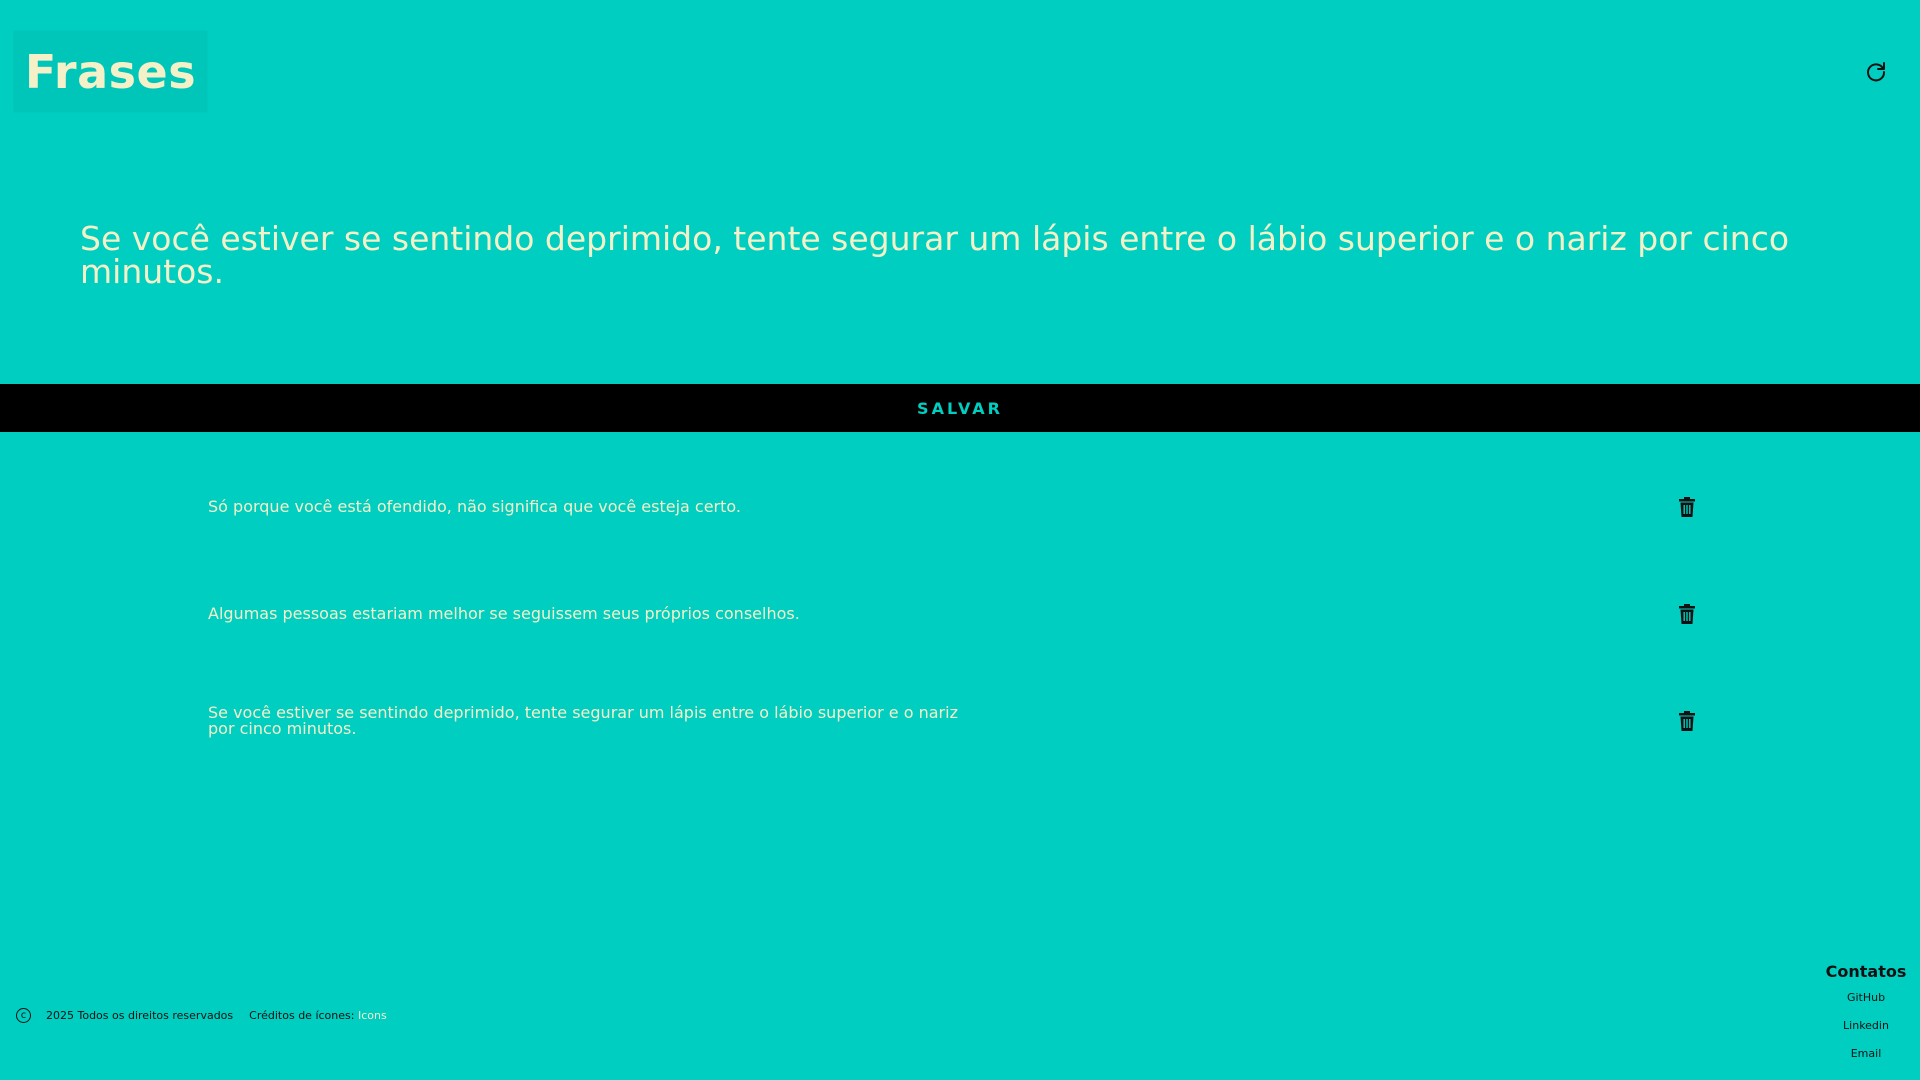  Describe the element at coordinates (140, 1015) in the screenshot. I see `copyright-text: 2025 Todos os direitos reservados` at that location.